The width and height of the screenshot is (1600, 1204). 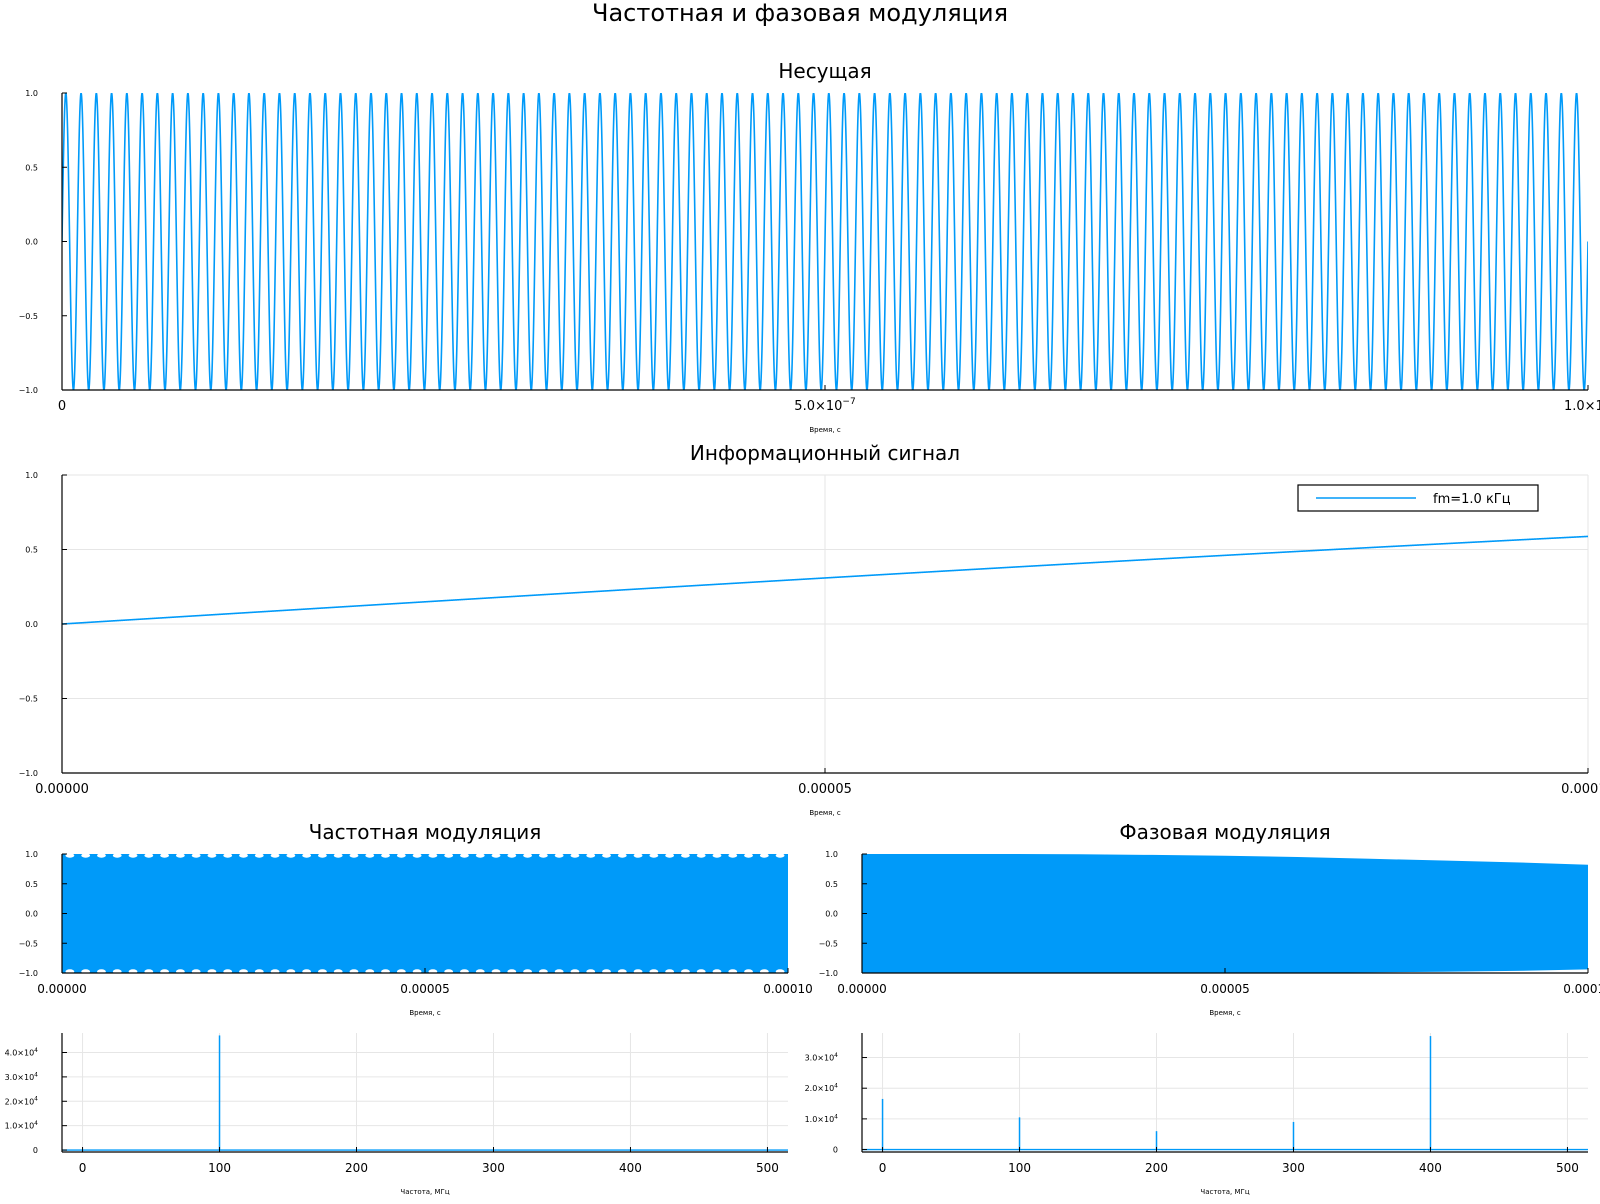 What do you see at coordinates (1582, 406) in the screenshot?
I see `x-tick-label: 1.0×10` at bounding box center [1582, 406].